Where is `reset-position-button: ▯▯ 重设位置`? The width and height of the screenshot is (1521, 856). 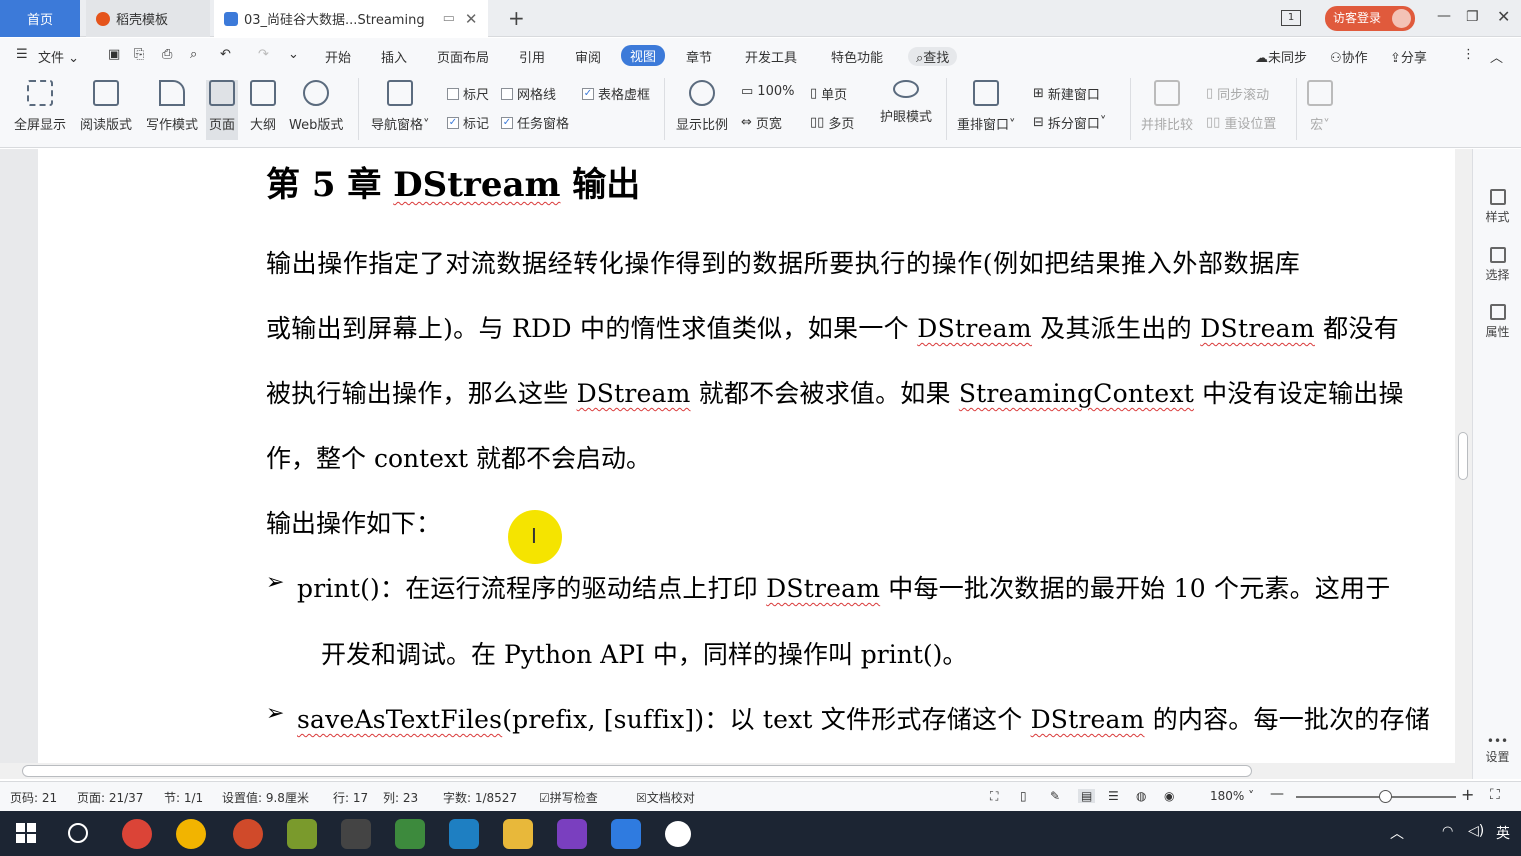 reset-position-button: ▯▯ 重设位置 is located at coordinates (1241, 122).